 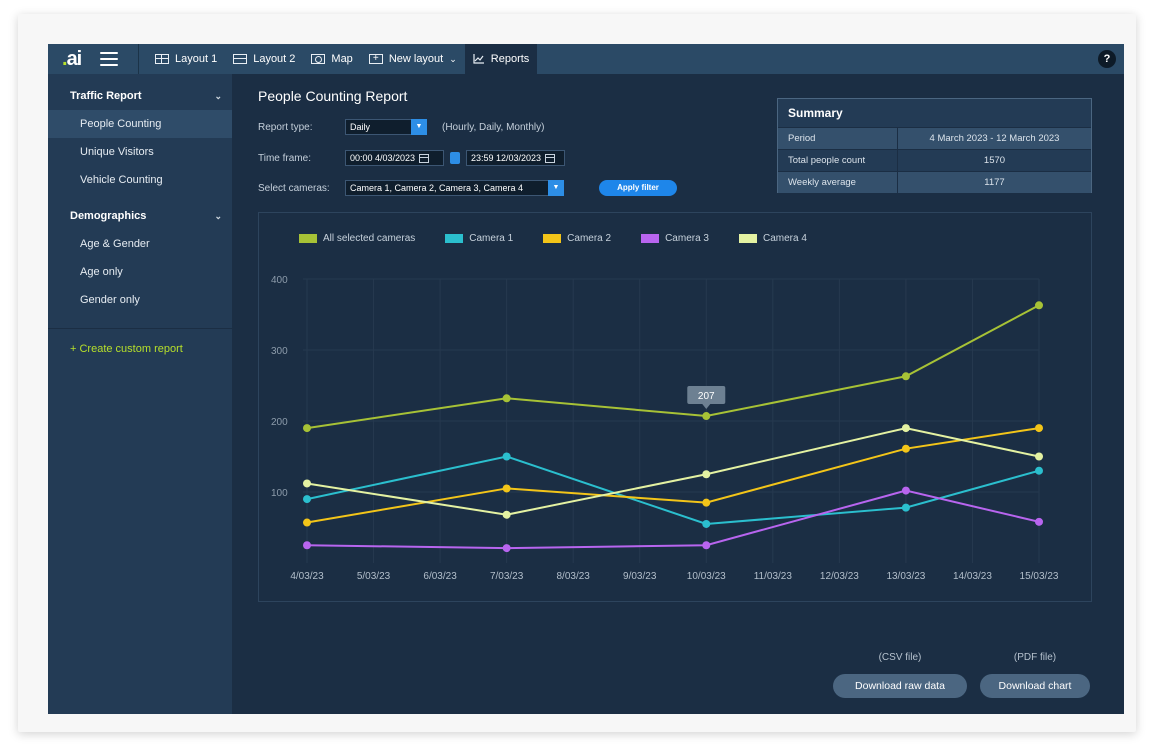 I want to click on hamburger-menu-icon, so click(x=109, y=59).